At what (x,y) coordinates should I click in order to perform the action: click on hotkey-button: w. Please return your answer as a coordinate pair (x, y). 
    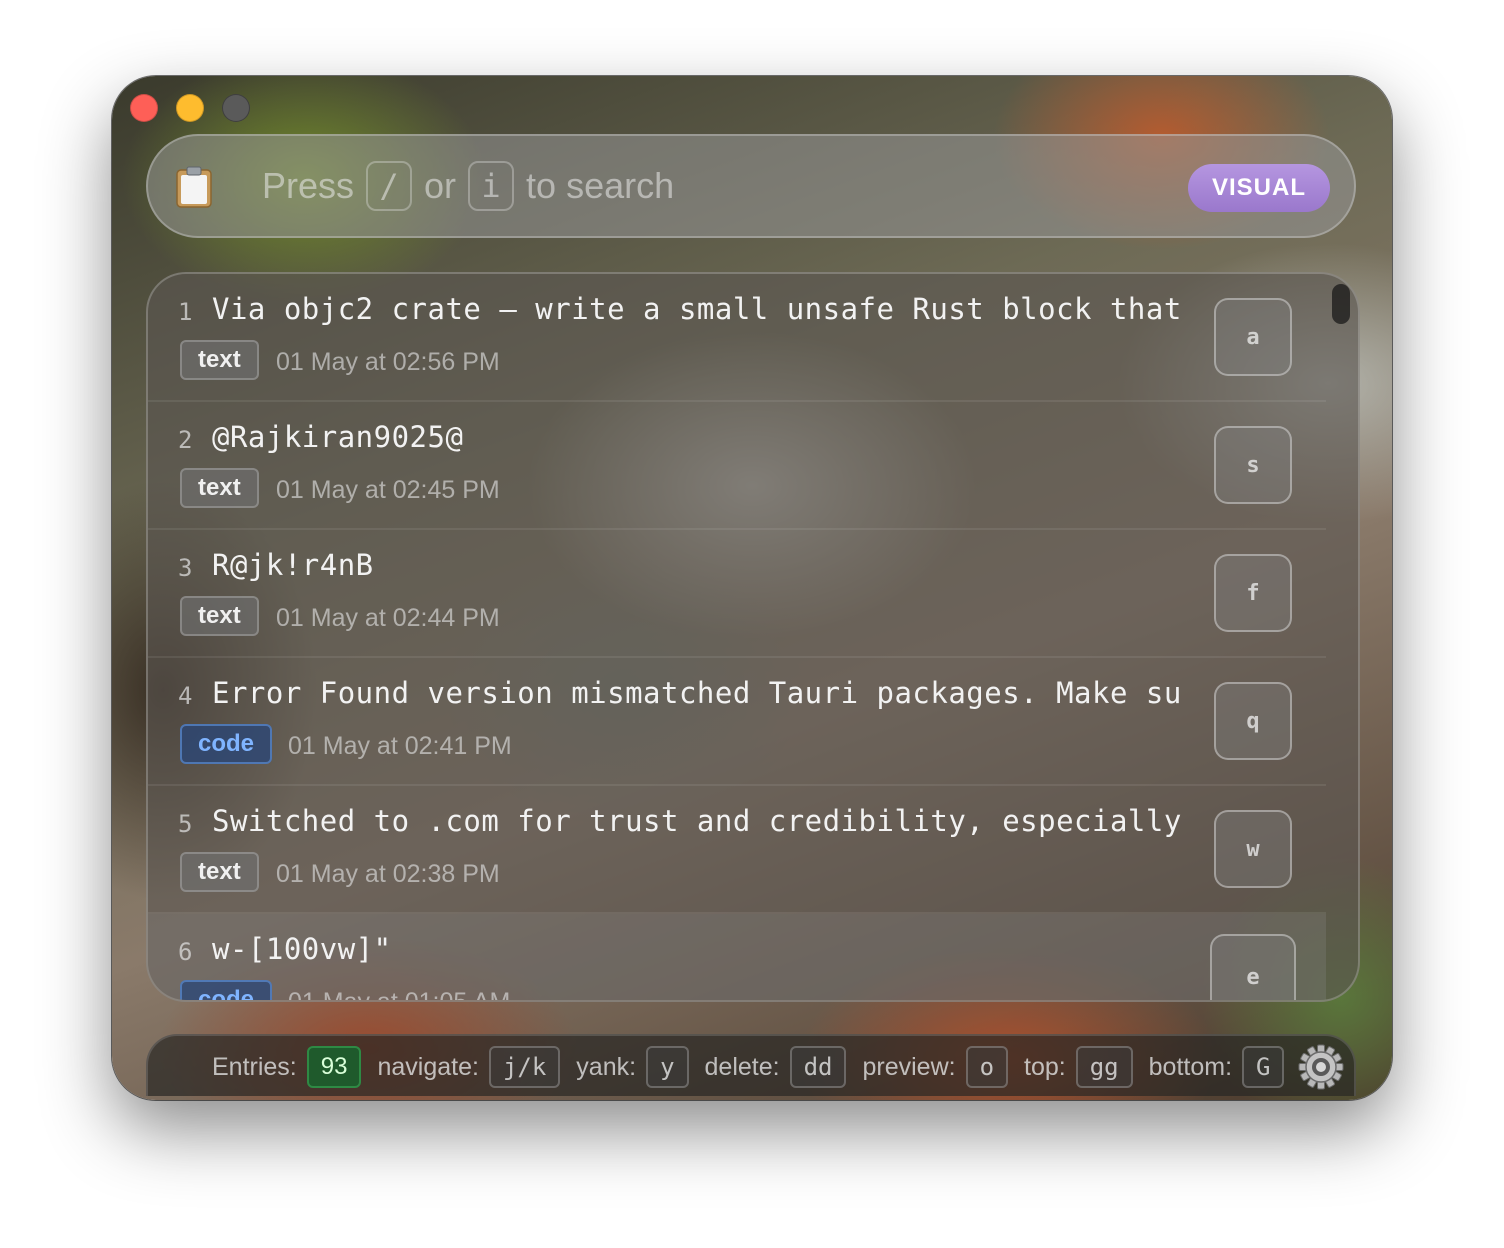
    Looking at the image, I should click on (1253, 849).